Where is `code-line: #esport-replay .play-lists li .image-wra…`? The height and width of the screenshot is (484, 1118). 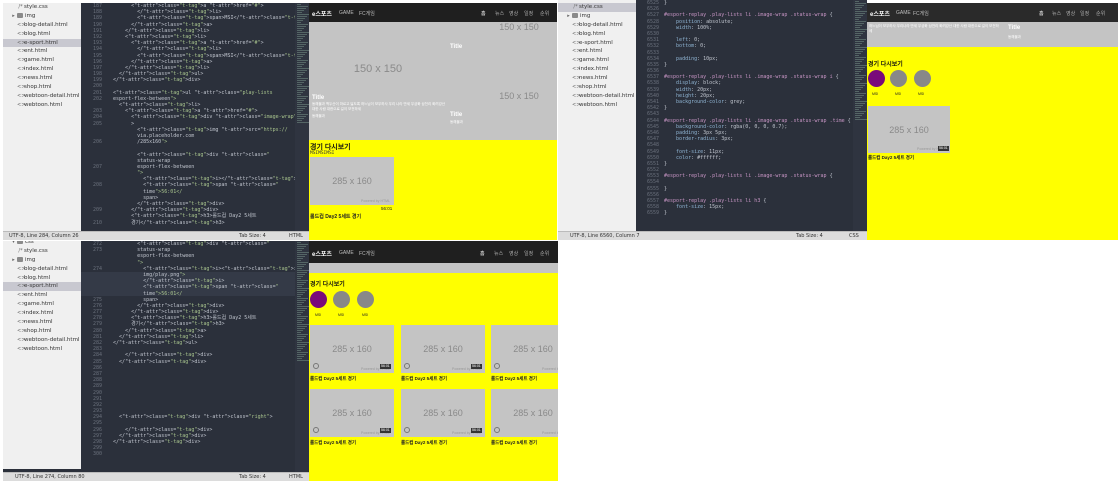 code-line: #esport-replay .play-lists li .image-wra… is located at coordinates (758, 176).